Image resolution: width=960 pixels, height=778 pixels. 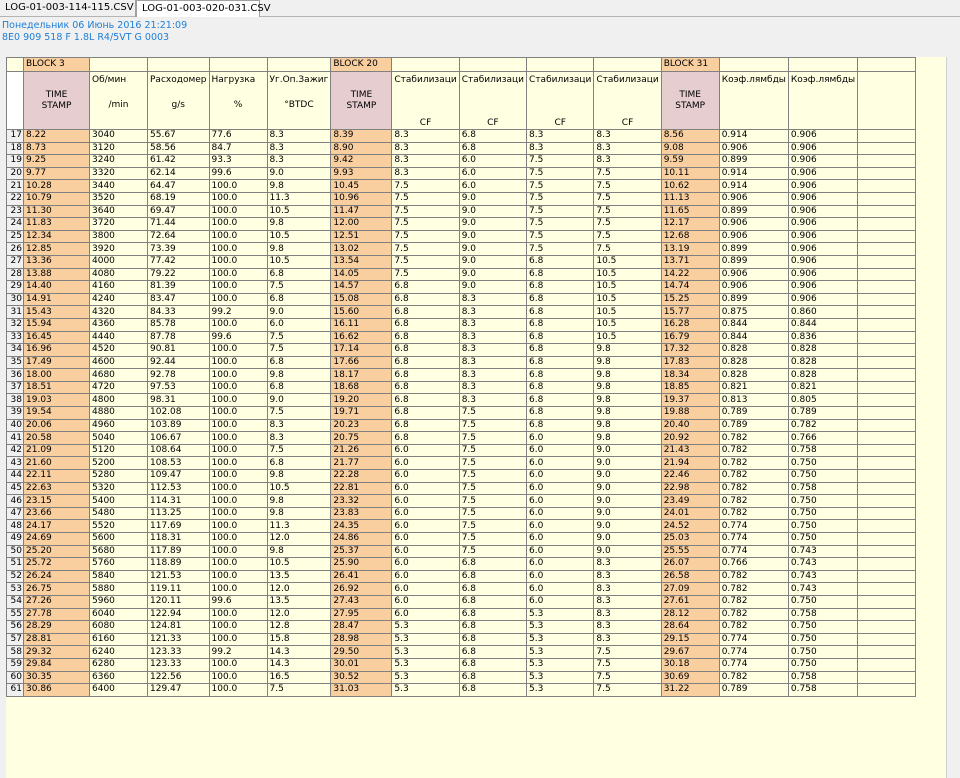 What do you see at coordinates (15, 690) in the screenshot?
I see `row-number: 61` at bounding box center [15, 690].